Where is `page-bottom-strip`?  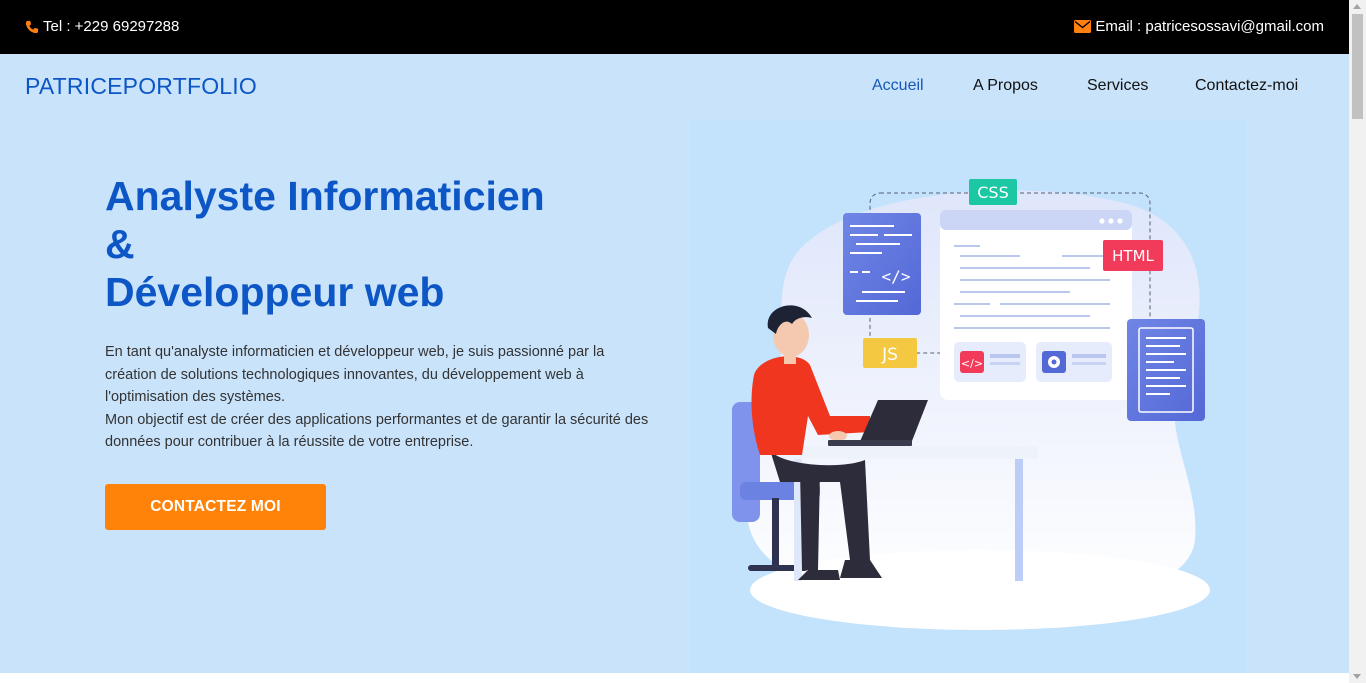
page-bottom-strip is located at coordinates (674, 678).